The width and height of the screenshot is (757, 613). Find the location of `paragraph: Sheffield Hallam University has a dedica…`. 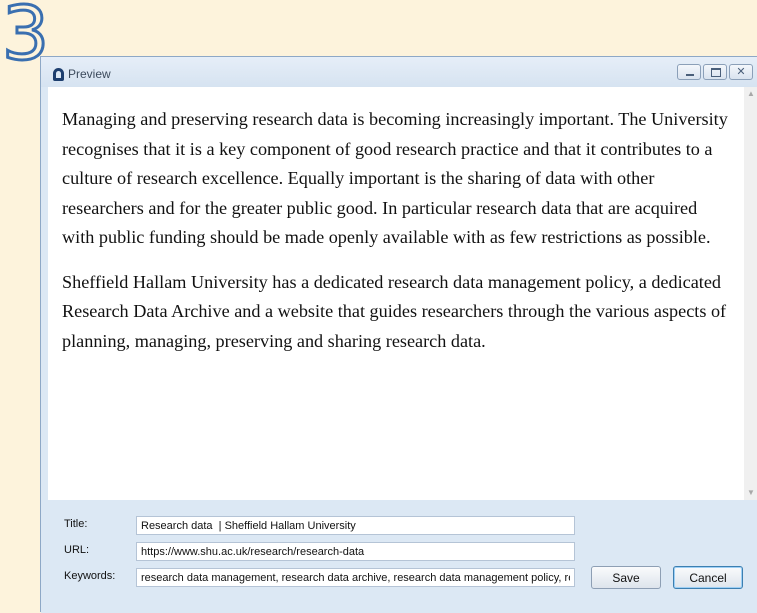

paragraph: Sheffield Hallam University has a dedica… is located at coordinates (394, 311).